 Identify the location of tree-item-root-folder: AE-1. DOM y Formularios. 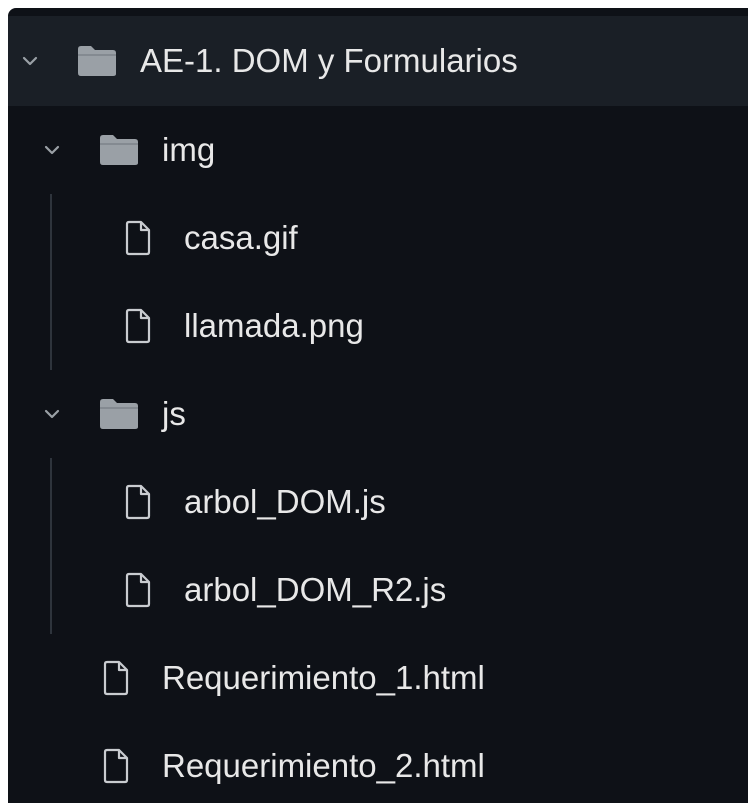
(378, 61).